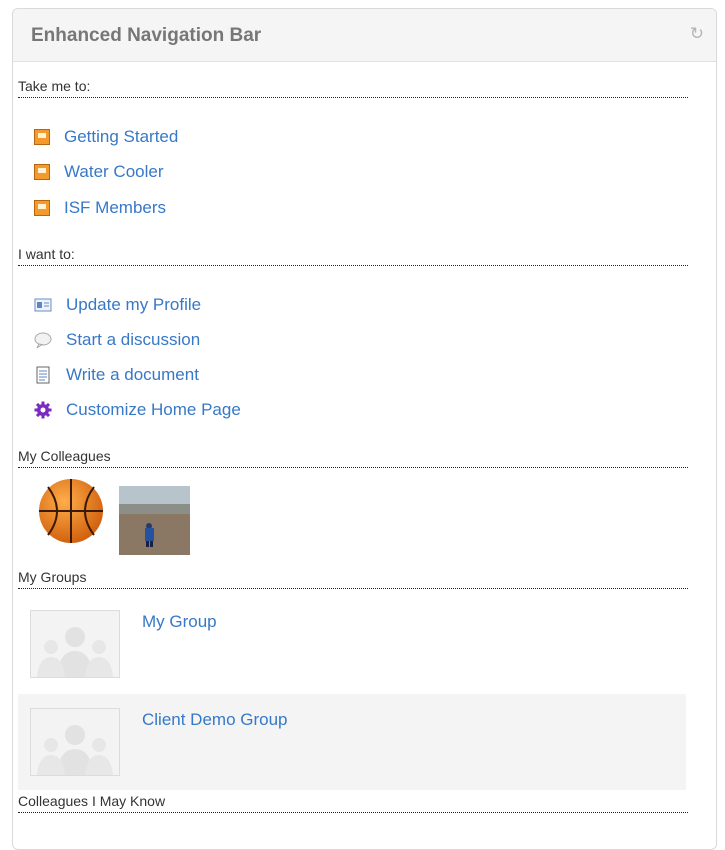  Describe the element at coordinates (154, 520) in the screenshot. I see `colleague-avatar-beach-photo` at that location.